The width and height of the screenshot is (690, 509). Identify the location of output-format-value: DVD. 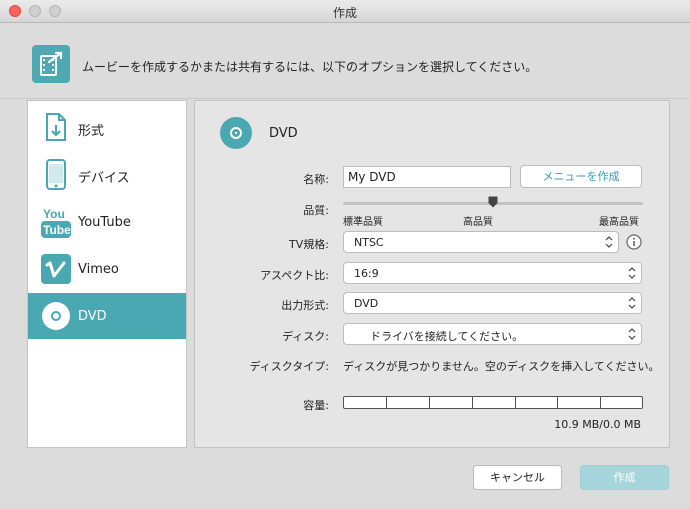
(366, 303).